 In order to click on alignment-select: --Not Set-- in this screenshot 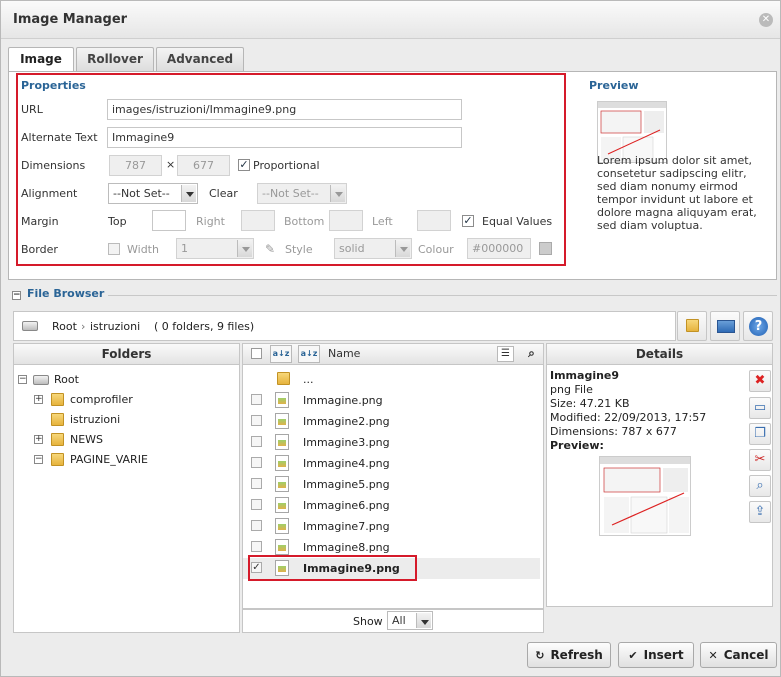, I will do `click(153, 193)`.